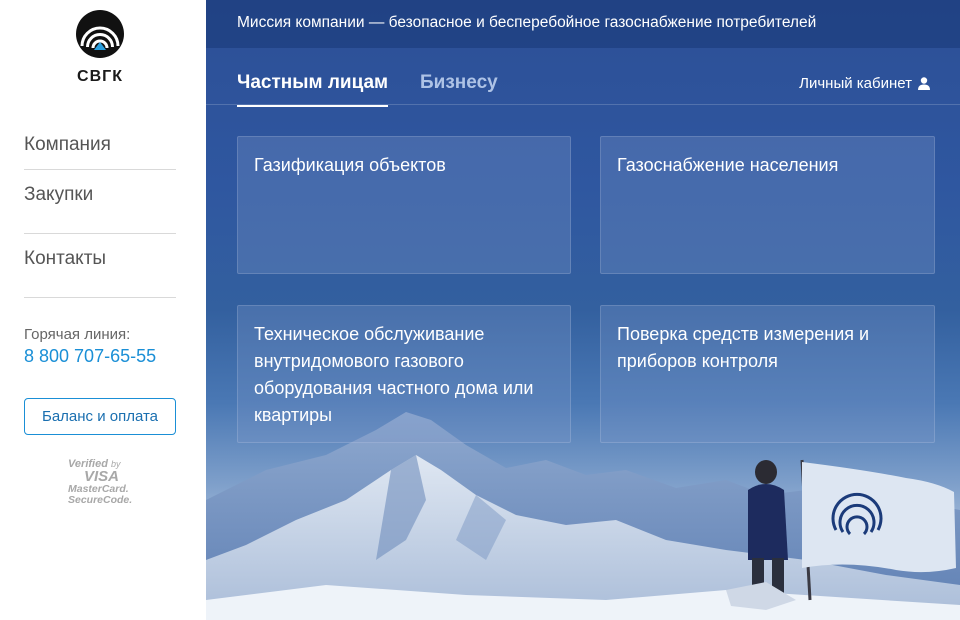  What do you see at coordinates (855, 83) in the screenshot?
I see `personal-account-label: Личный кабинет` at bounding box center [855, 83].